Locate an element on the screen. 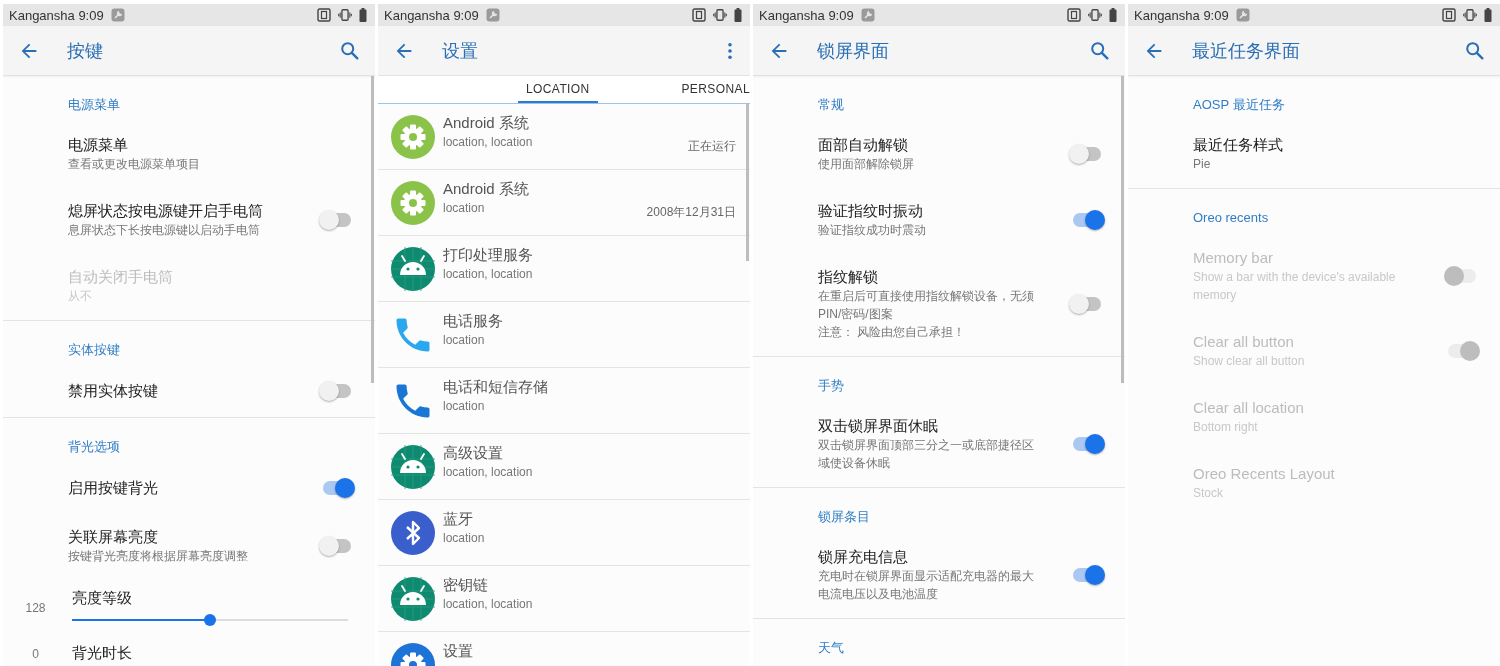 This screenshot has height=666, width=1500. slider-label: 背光时长 is located at coordinates (102, 653).